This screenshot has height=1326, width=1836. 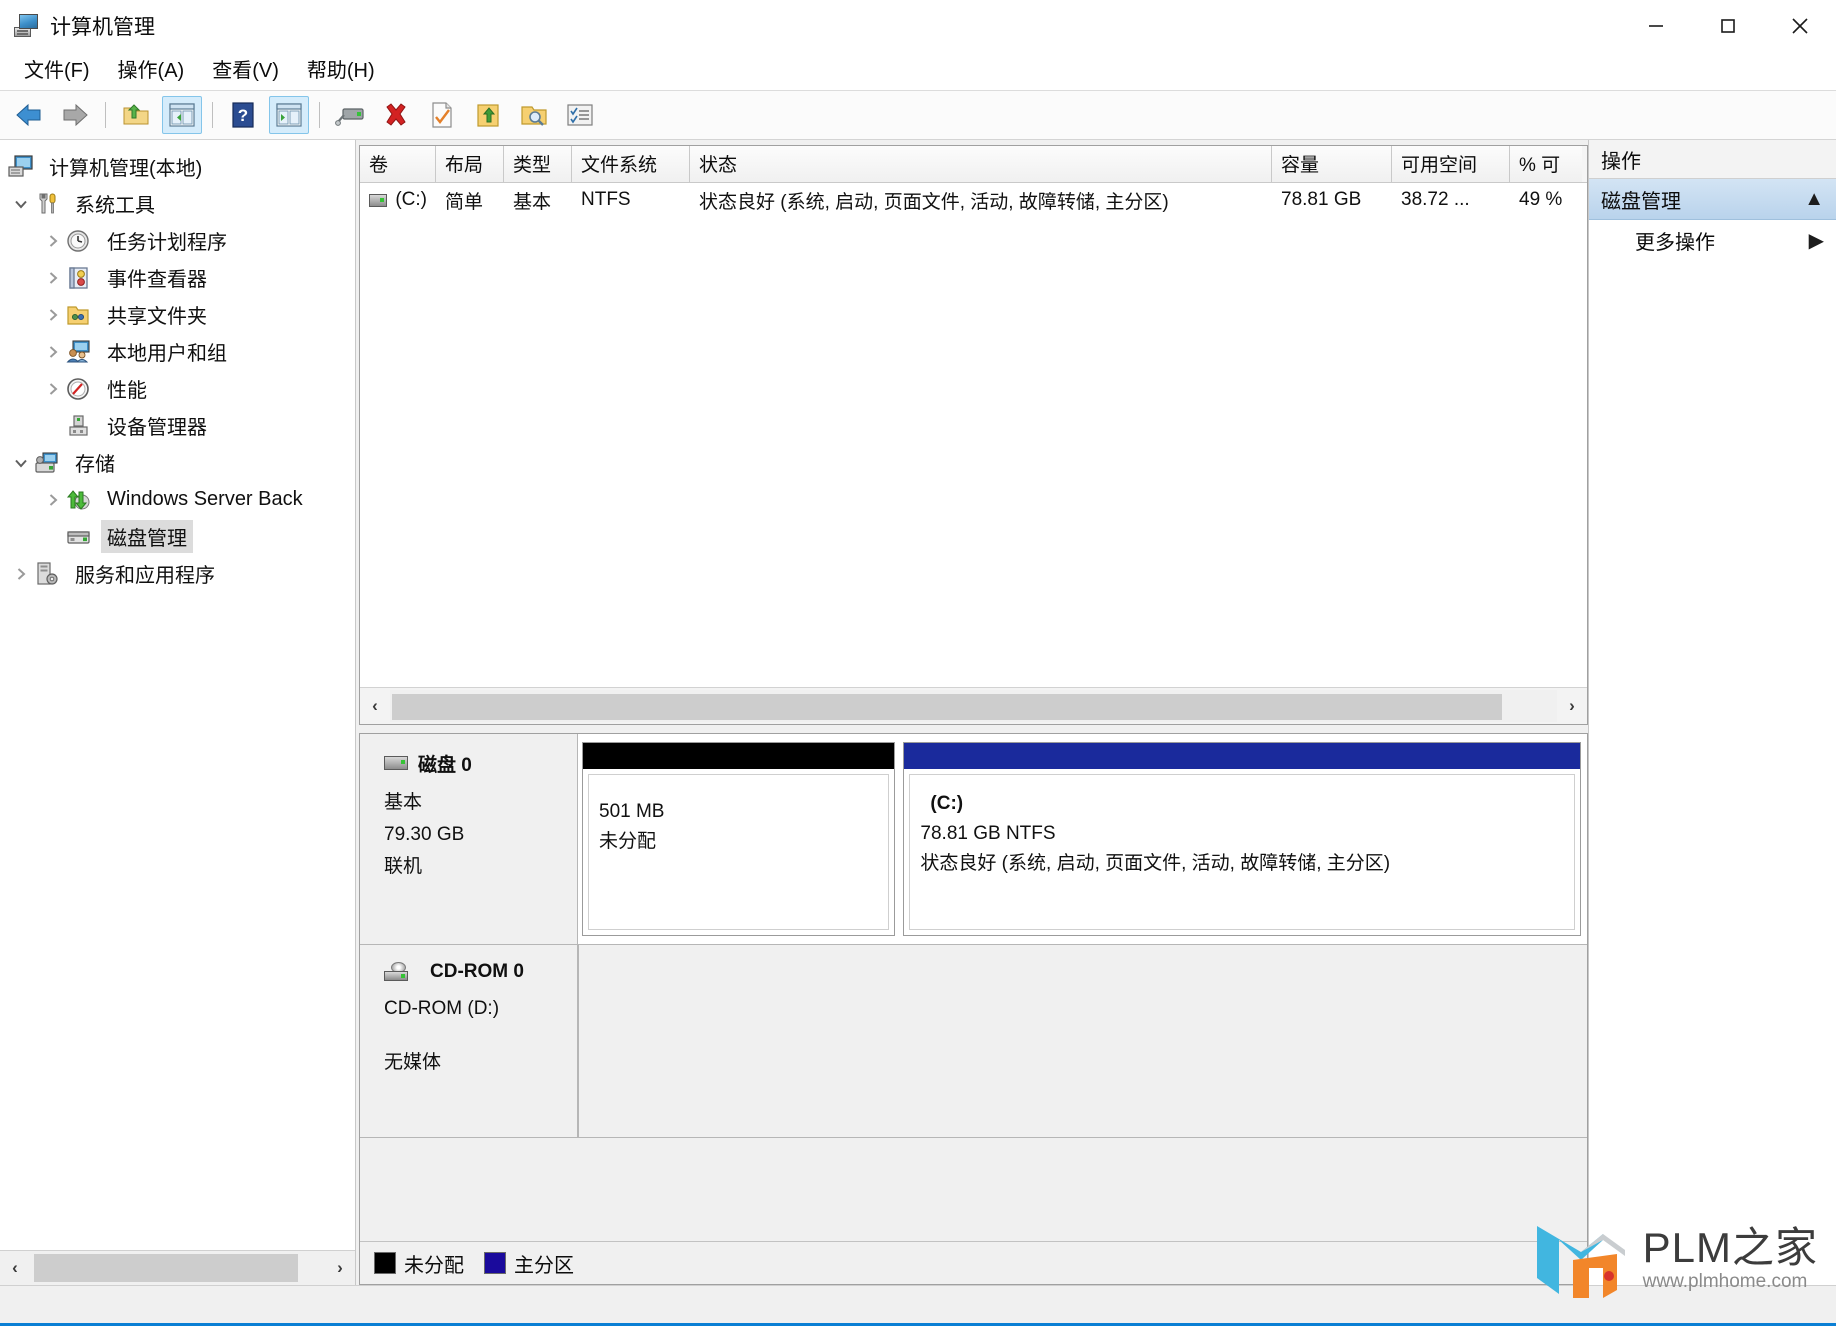 What do you see at coordinates (289, 115) in the screenshot?
I see `show-hide-action-pane-icon` at bounding box center [289, 115].